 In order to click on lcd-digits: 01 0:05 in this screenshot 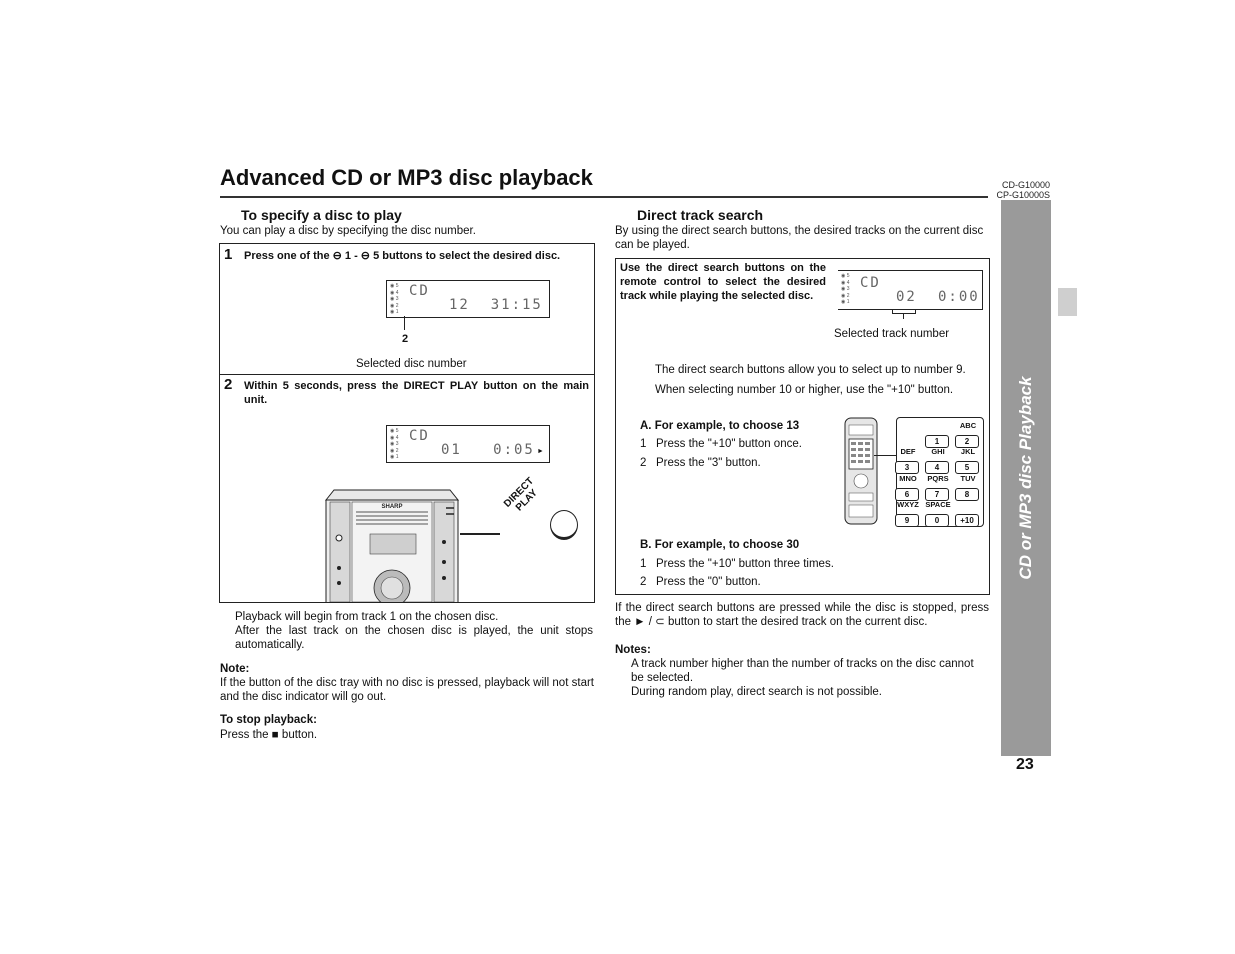, I will do `click(488, 450)`.